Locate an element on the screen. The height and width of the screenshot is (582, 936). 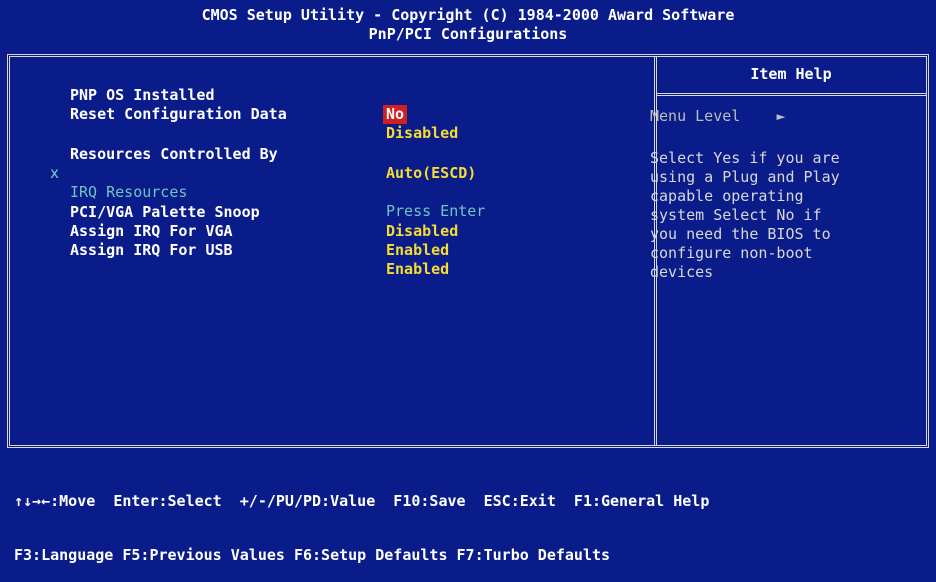
setting-label: Assign IRQ For USB is located at coordinates (151, 250).